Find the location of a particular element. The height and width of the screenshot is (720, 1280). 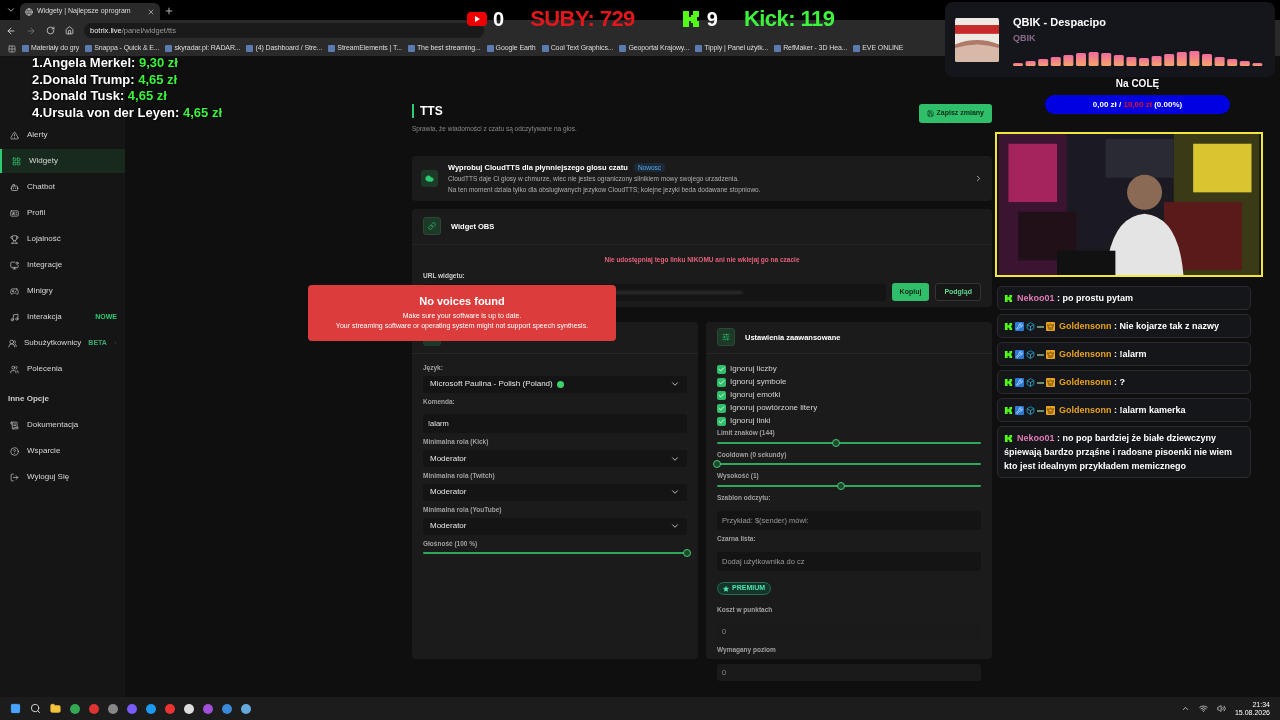

reload-icon is located at coordinates (50, 30).